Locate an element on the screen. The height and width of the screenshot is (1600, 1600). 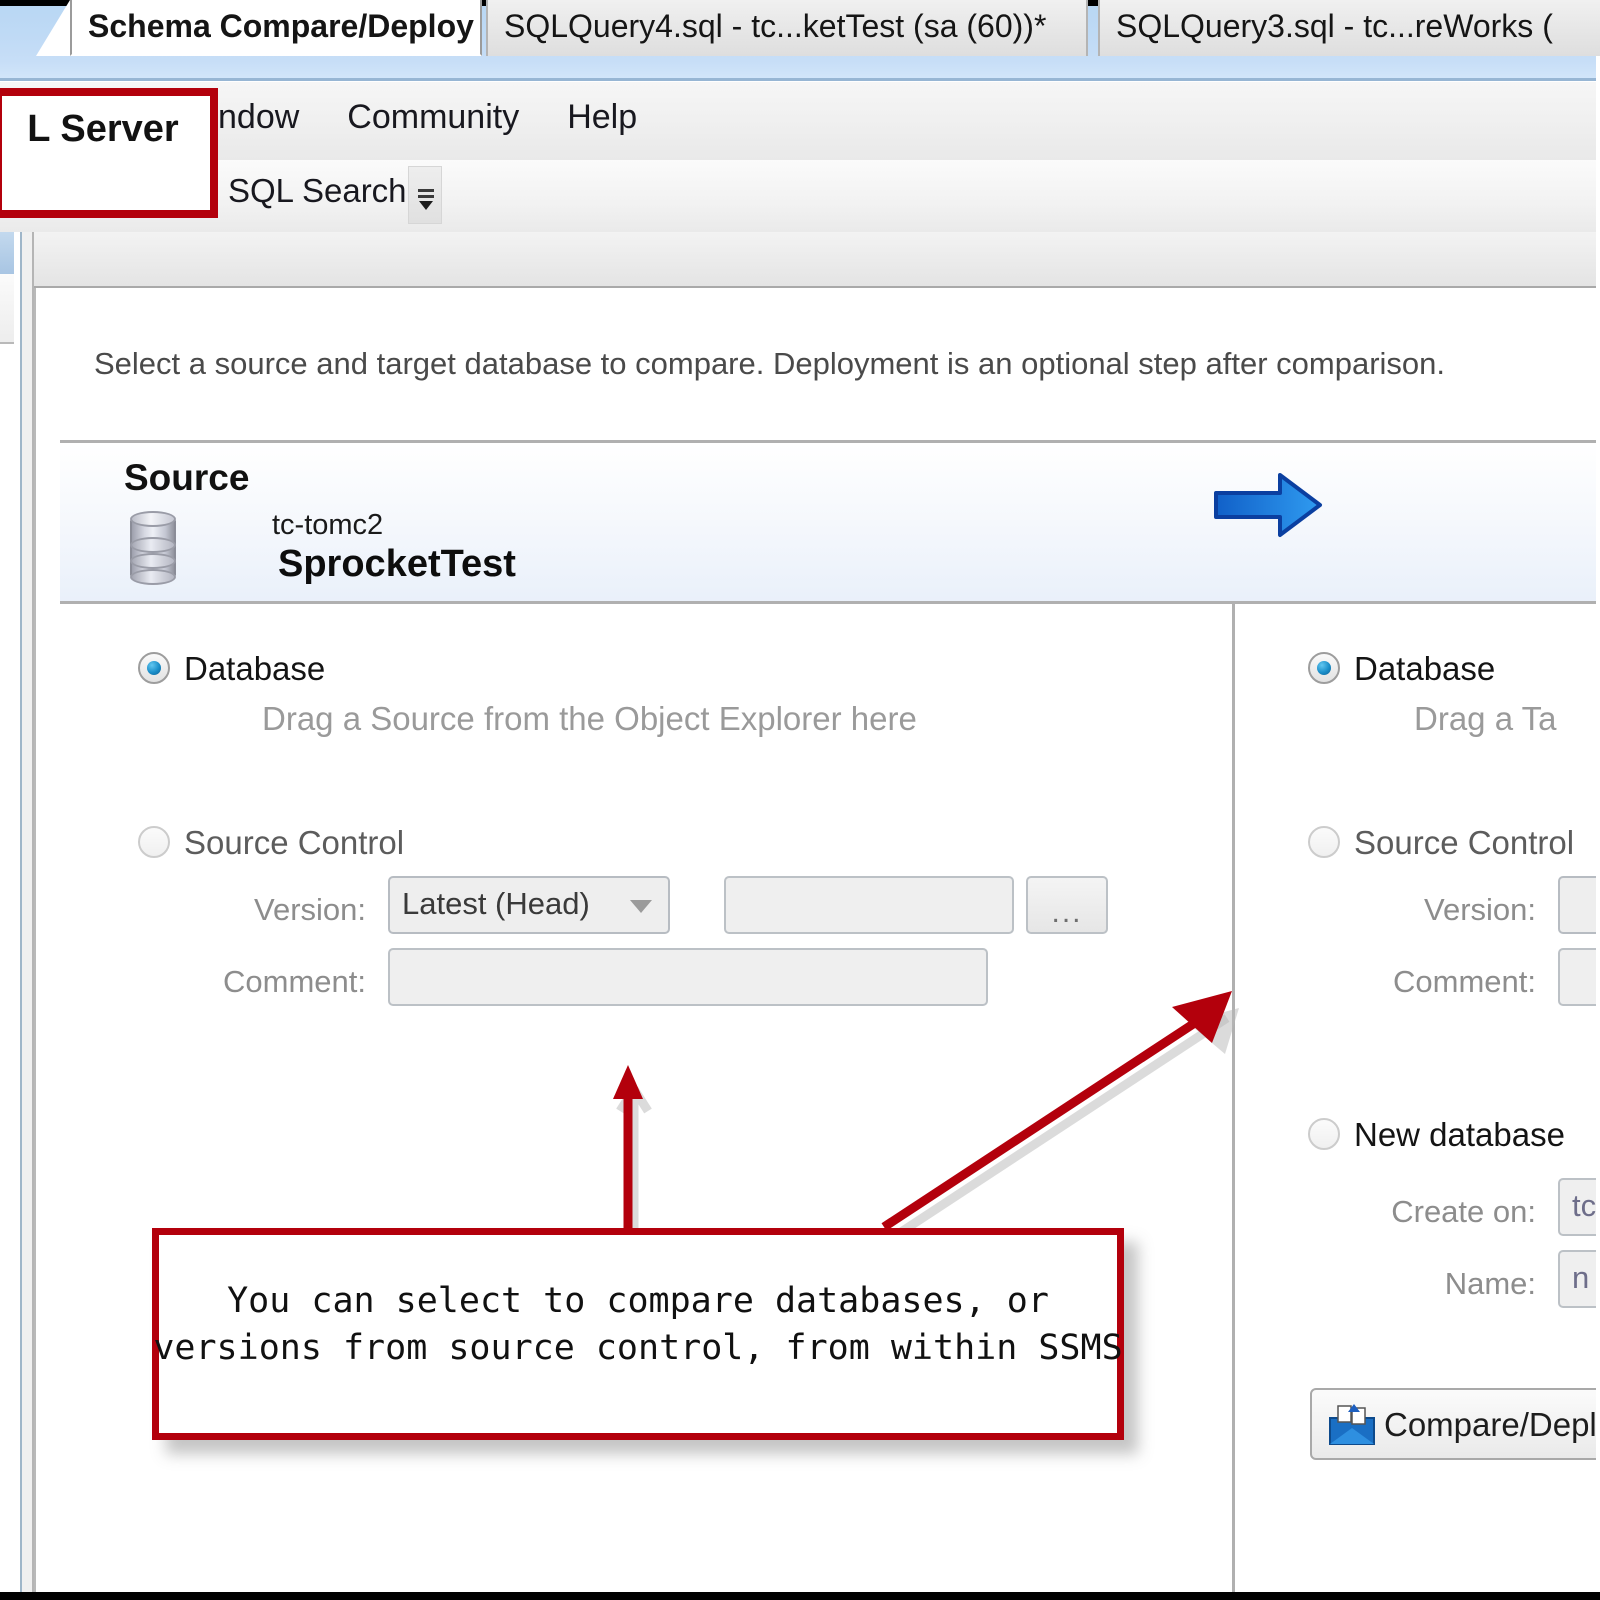
tab-sqlquery3: SQLQuery3.sql - tc...reWorks ( is located at coordinates (1349, 28).